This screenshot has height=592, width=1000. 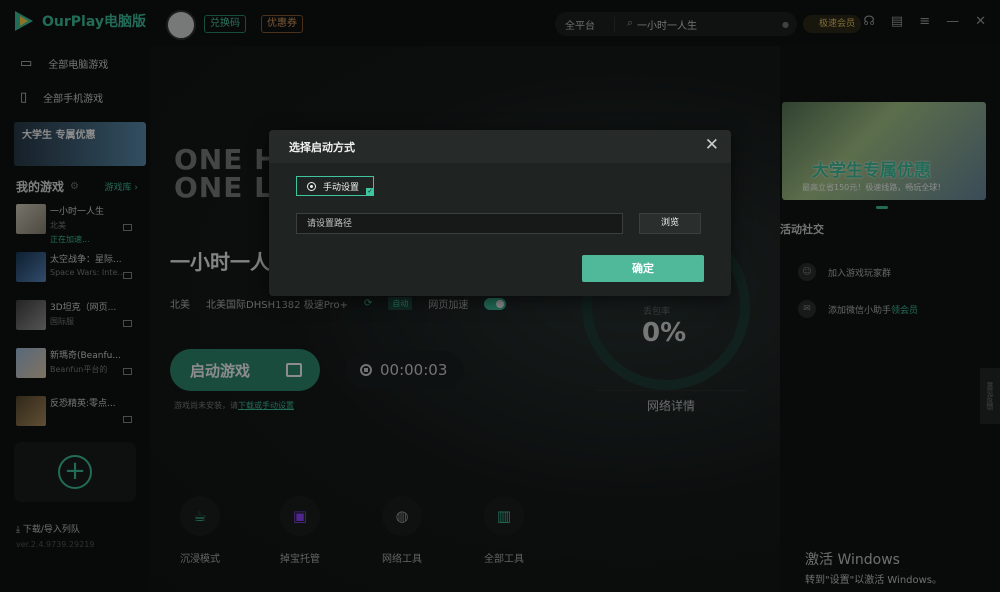 I want to click on option-label: 手动设置, so click(x=341, y=187).